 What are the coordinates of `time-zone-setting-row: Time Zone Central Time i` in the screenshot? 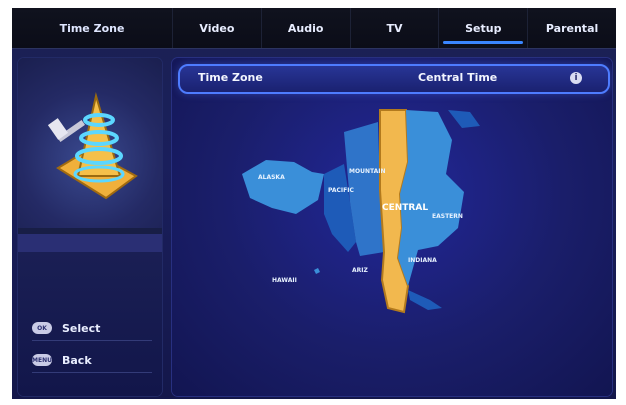 It's located at (394, 79).